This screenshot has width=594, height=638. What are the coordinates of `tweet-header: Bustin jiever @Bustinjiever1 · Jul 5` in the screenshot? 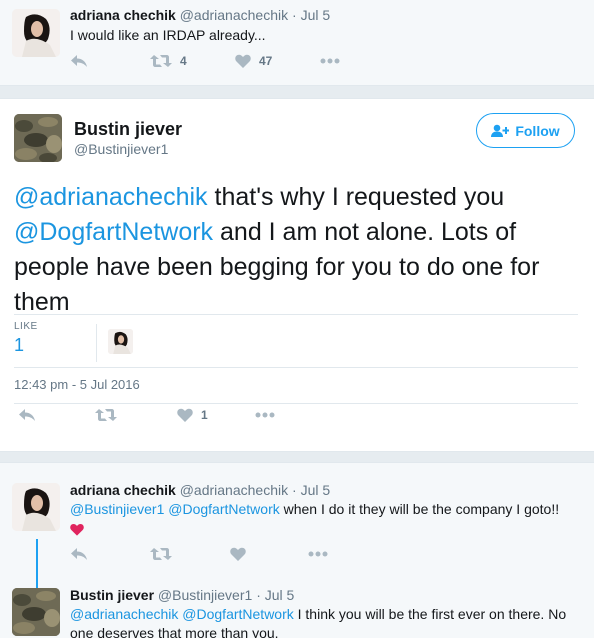 It's located at (182, 595).